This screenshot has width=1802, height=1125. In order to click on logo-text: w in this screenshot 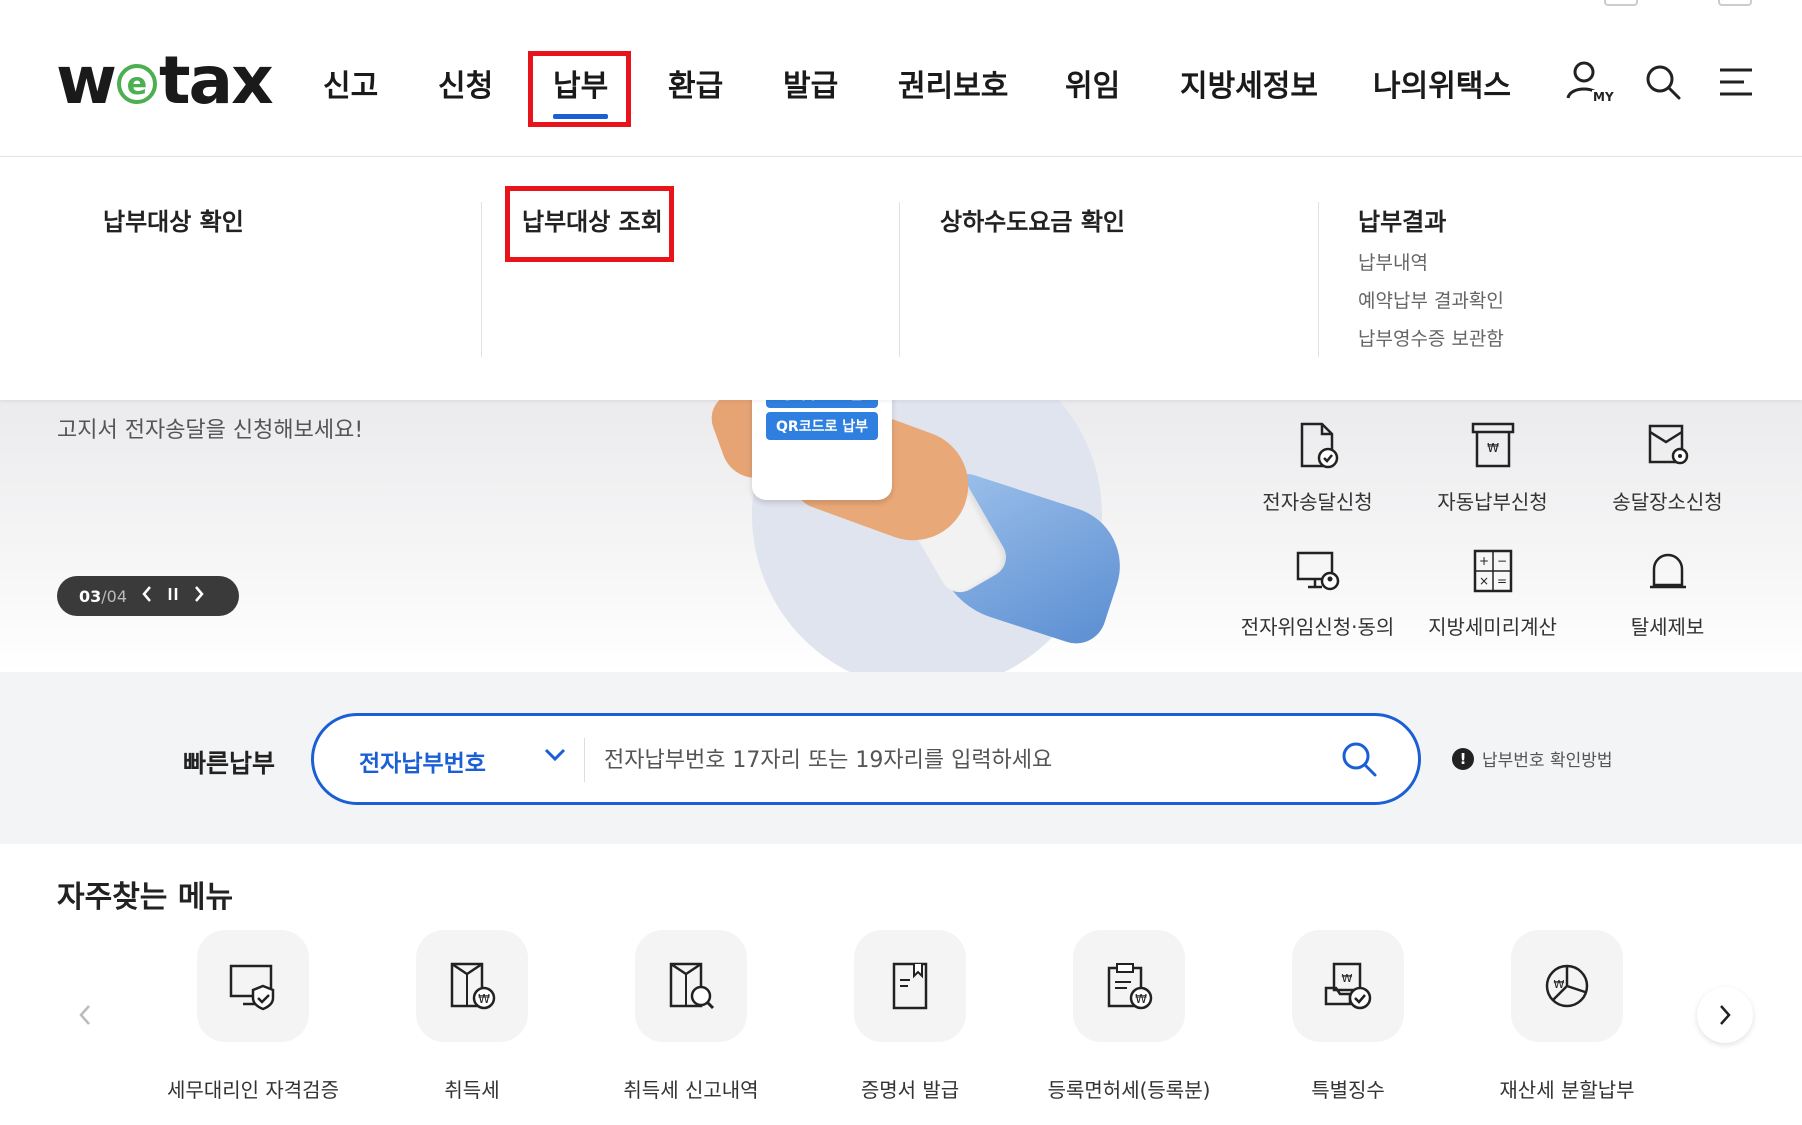, I will do `click(86, 80)`.